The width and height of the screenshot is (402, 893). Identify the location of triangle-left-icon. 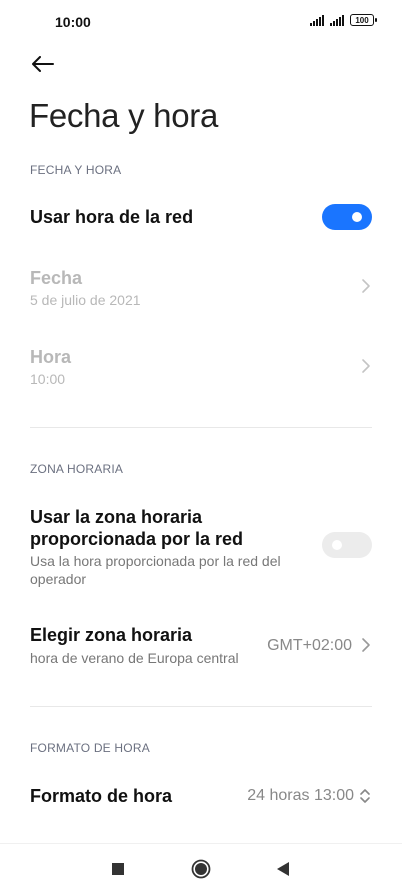
(283, 869).